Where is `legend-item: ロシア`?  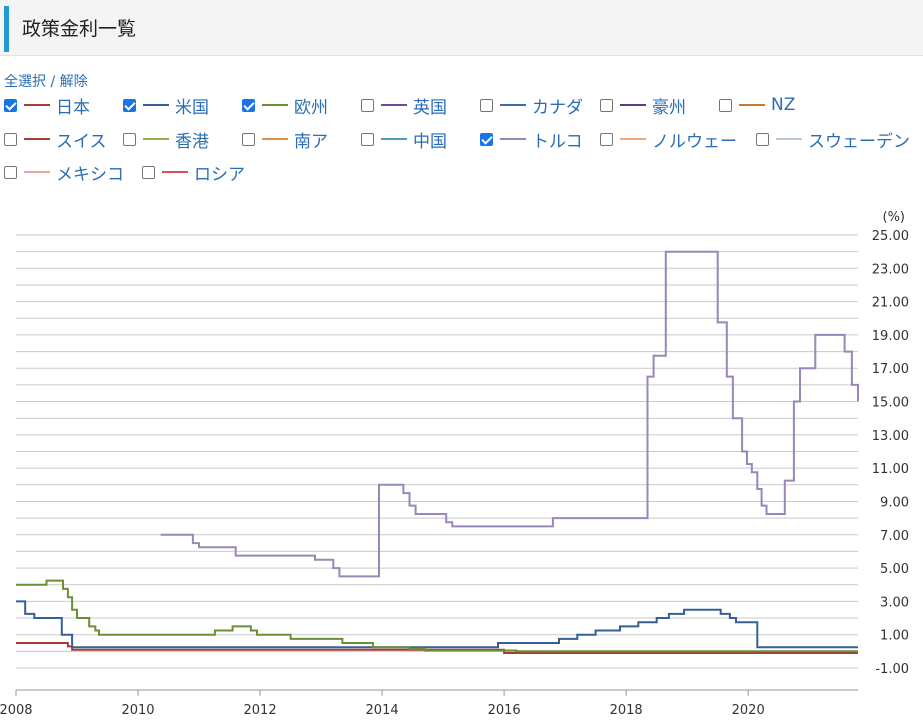 legend-item: ロシア is located at coordinates (193, 173).